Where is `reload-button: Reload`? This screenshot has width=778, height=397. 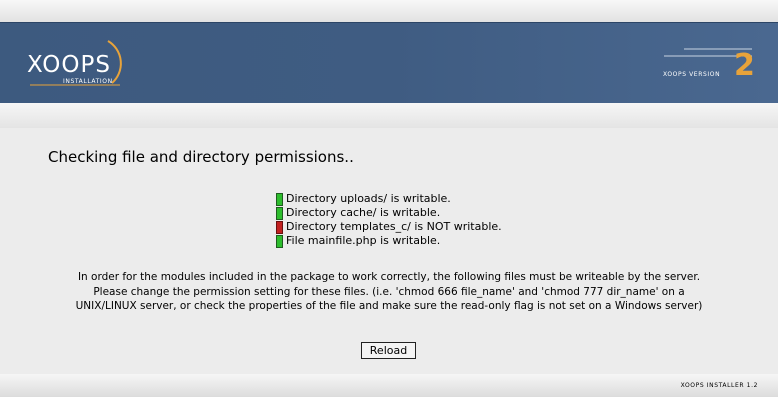 reload-button: Reload is located at coordinates (388, 350).